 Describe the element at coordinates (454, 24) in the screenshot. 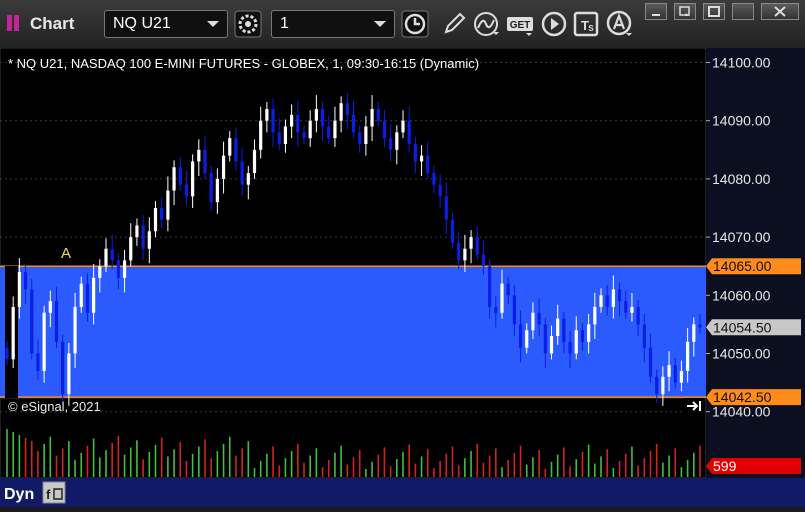

I see `drawing-tools-button` at that location.